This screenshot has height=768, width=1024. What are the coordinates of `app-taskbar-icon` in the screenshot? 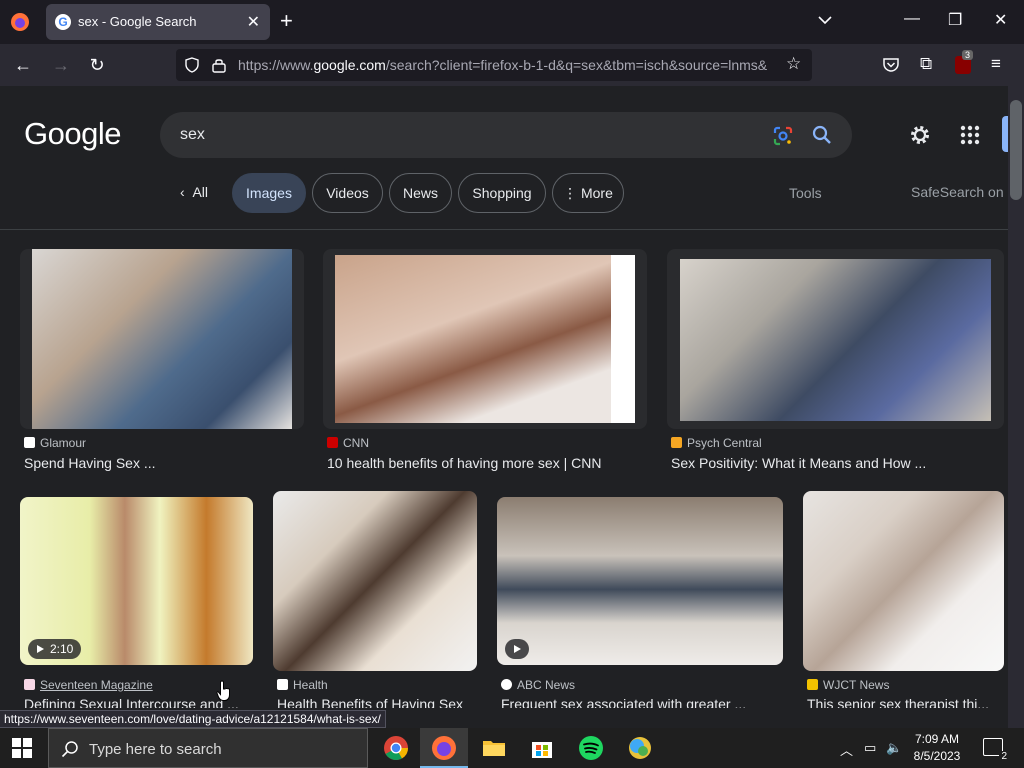 It's located at (640, 748).